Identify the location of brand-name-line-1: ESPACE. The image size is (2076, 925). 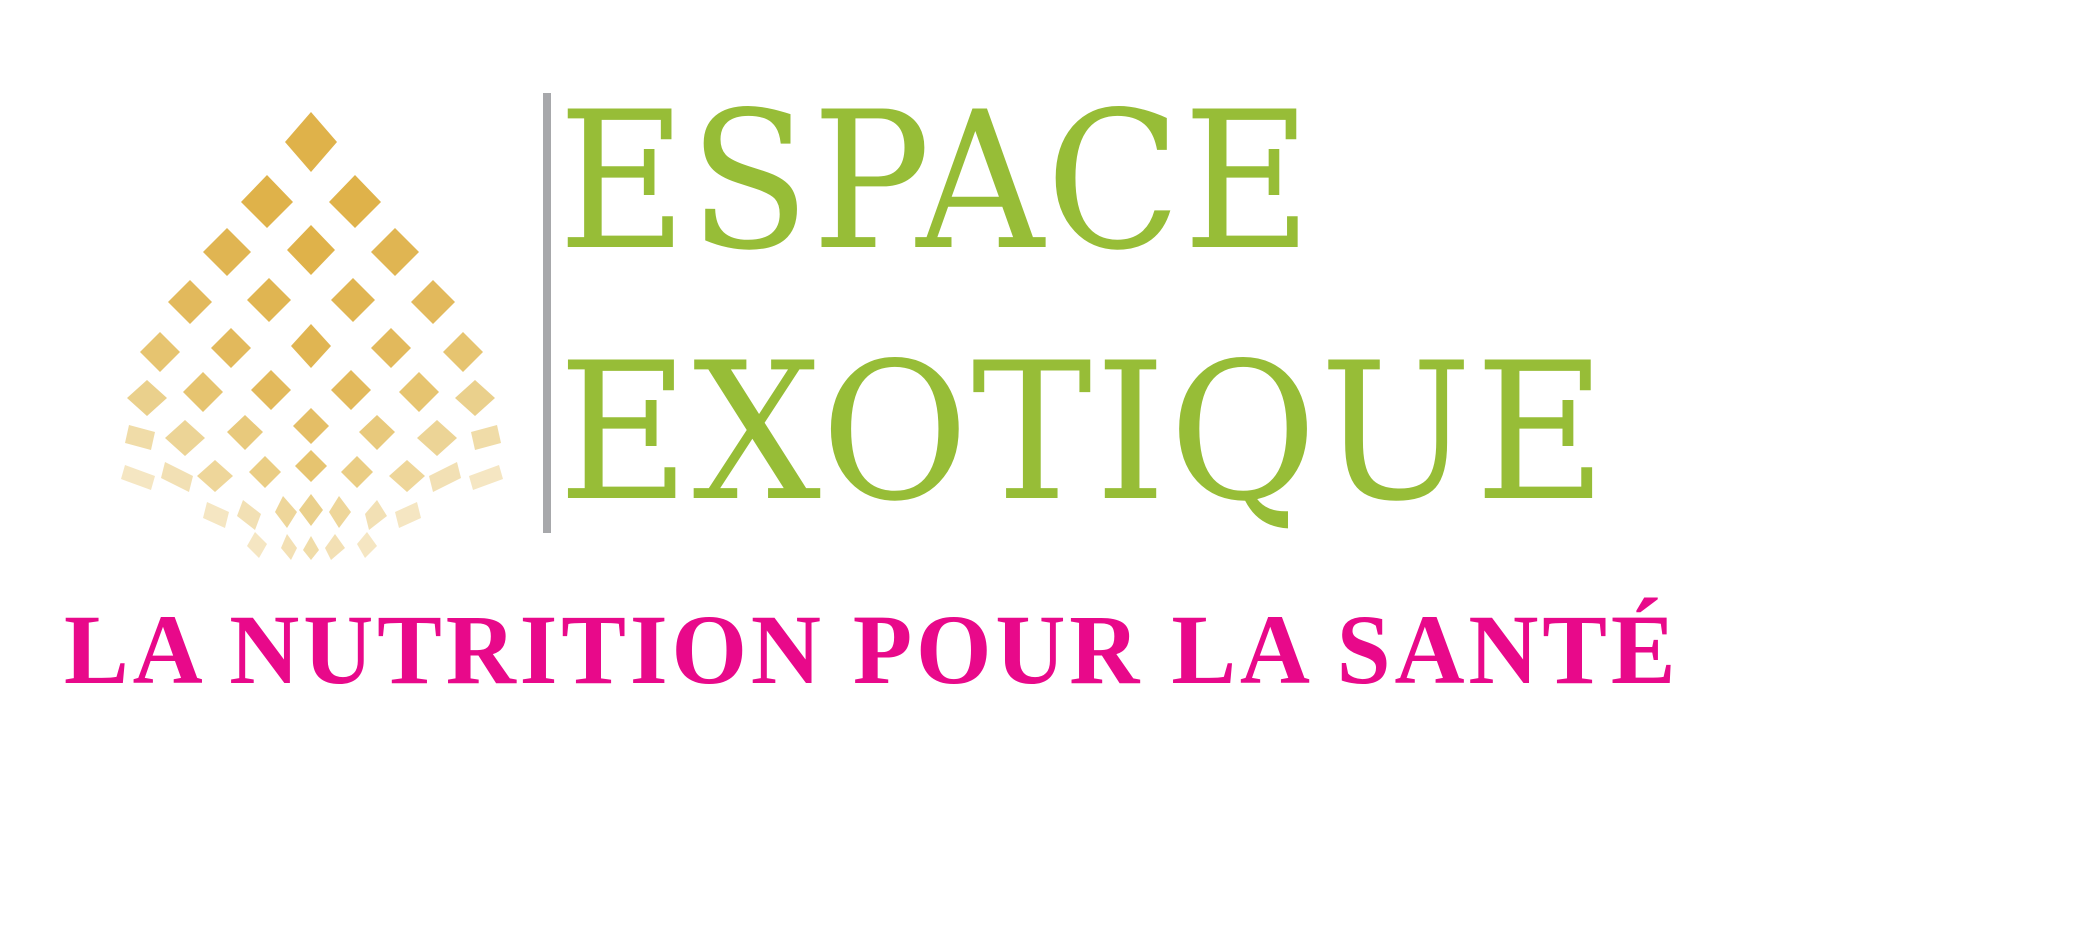
(936, 181).